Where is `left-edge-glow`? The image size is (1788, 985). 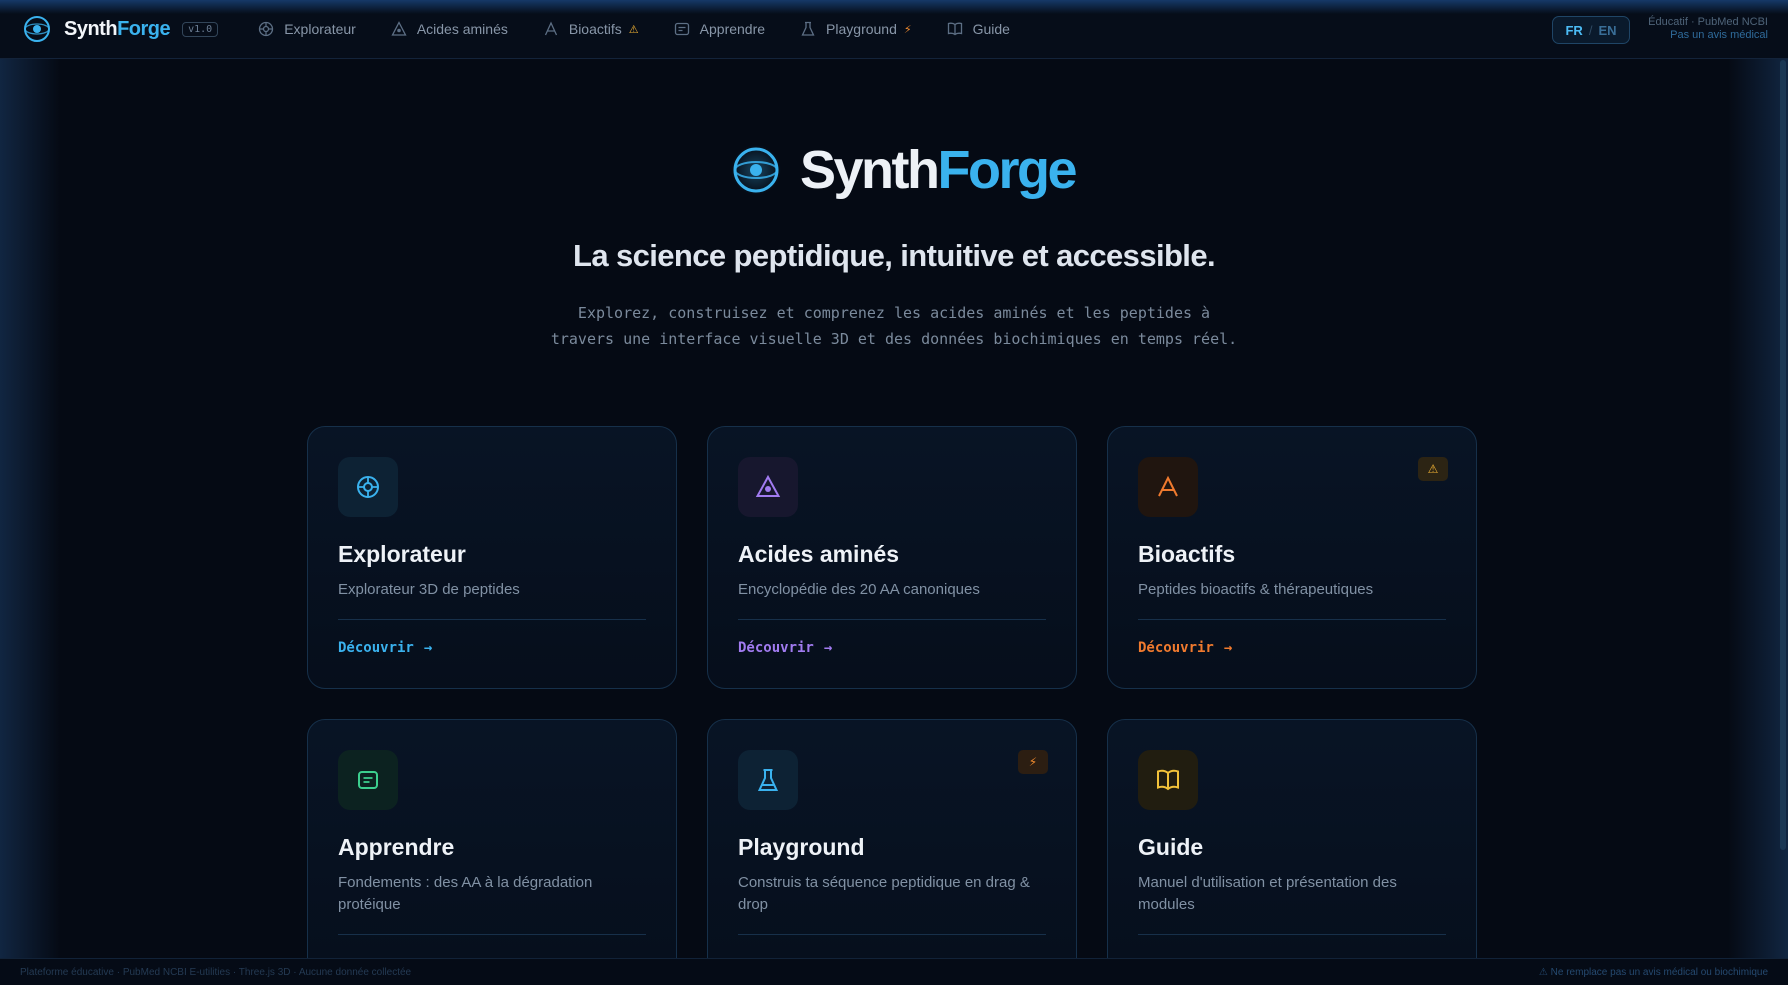 left-edge-glow is located at coordinates (30, 492).